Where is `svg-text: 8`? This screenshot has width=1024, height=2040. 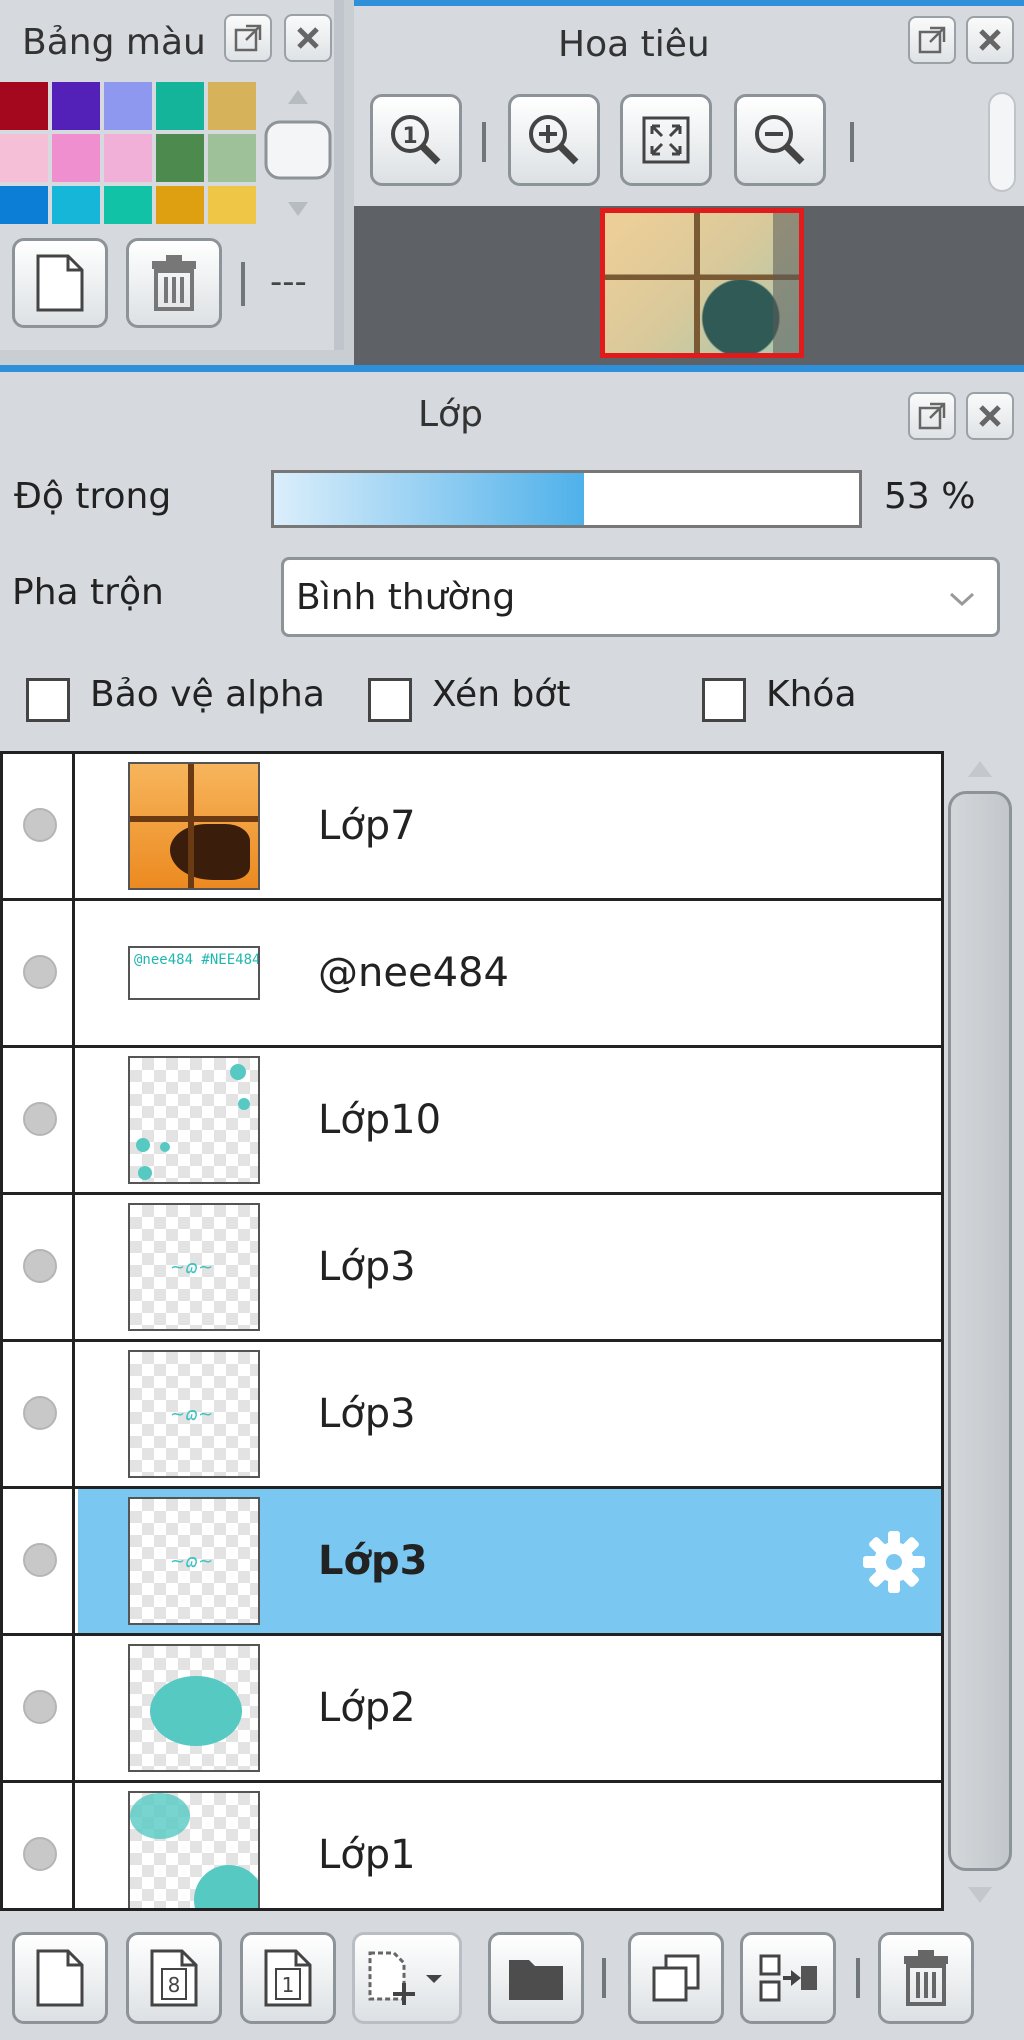
svg-text: 8 is located at coordinates (174, 1985).